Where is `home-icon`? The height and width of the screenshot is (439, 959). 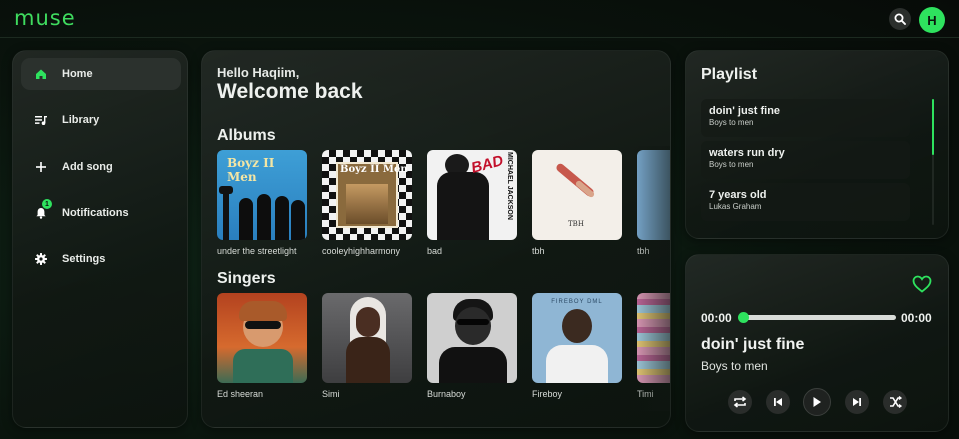
home-icon is located at coordinates (41, 74).